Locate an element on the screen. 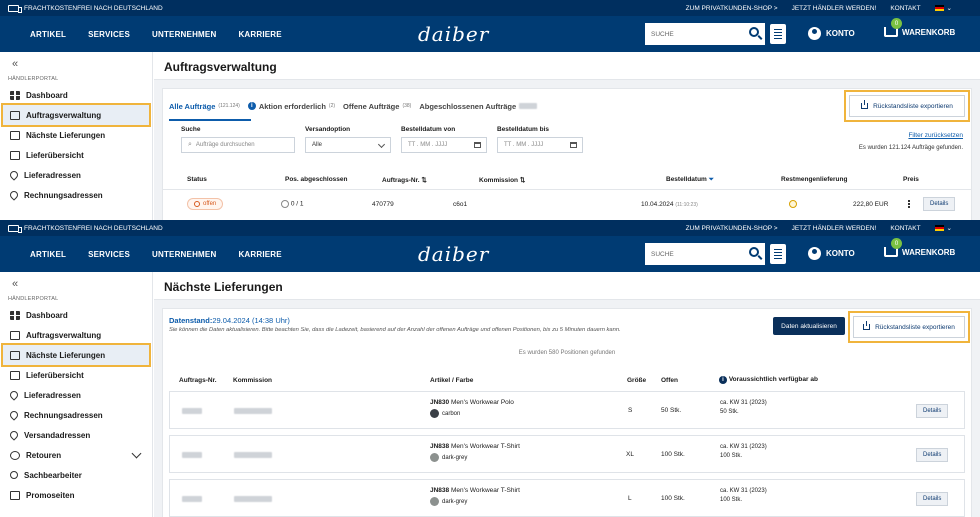  order-search-input: ⌕ Aufträge durchsuchen is located at coordinates (238, 145).